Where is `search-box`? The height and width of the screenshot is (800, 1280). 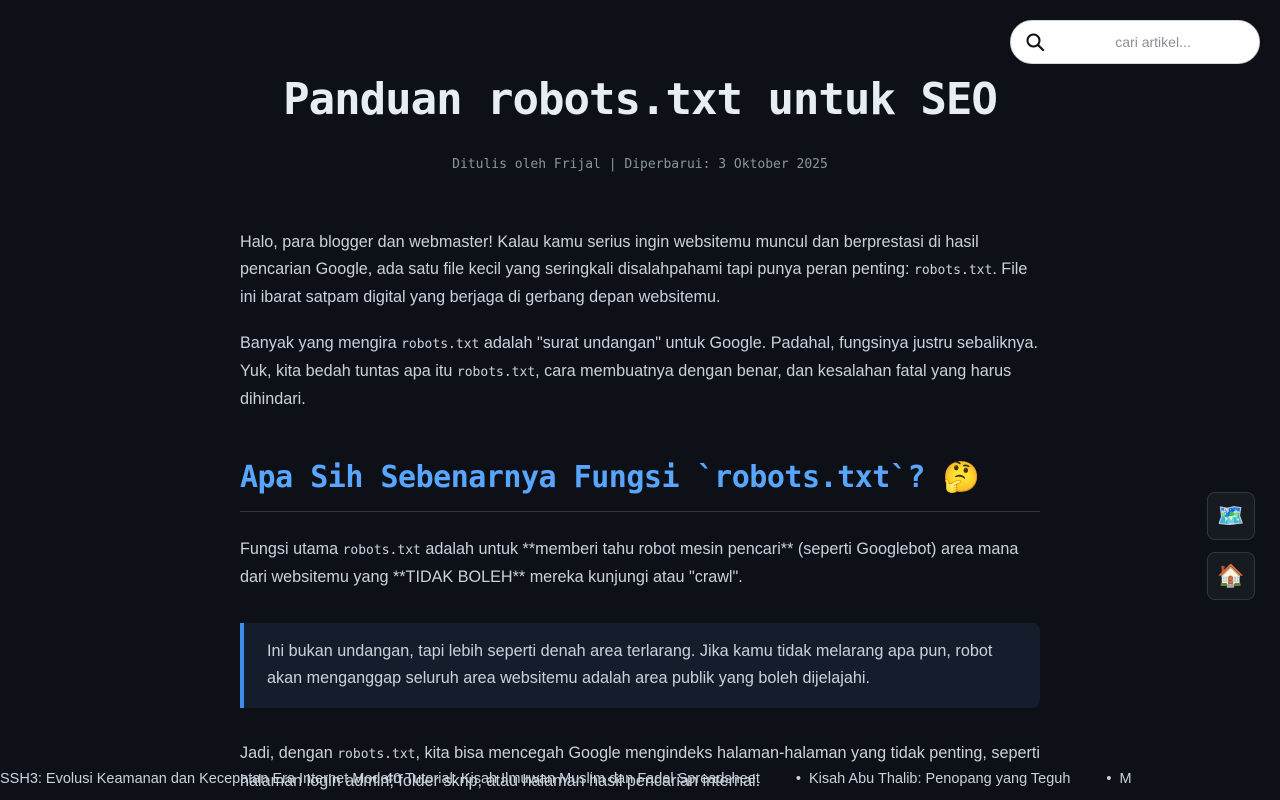 search-box is located at coordinates (1135, 42).